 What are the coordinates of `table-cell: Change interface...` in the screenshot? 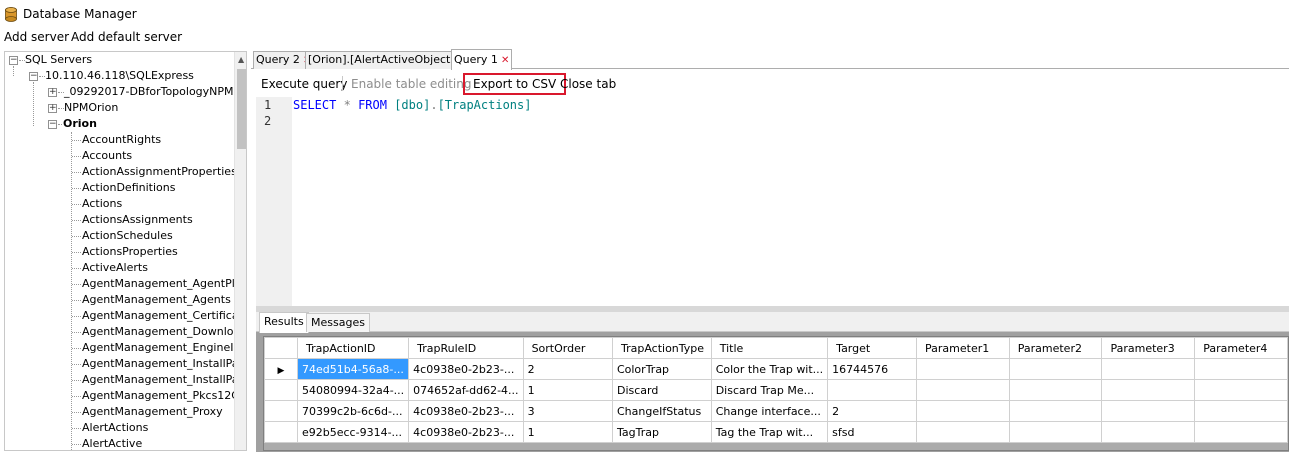 It's located at (769, 411).